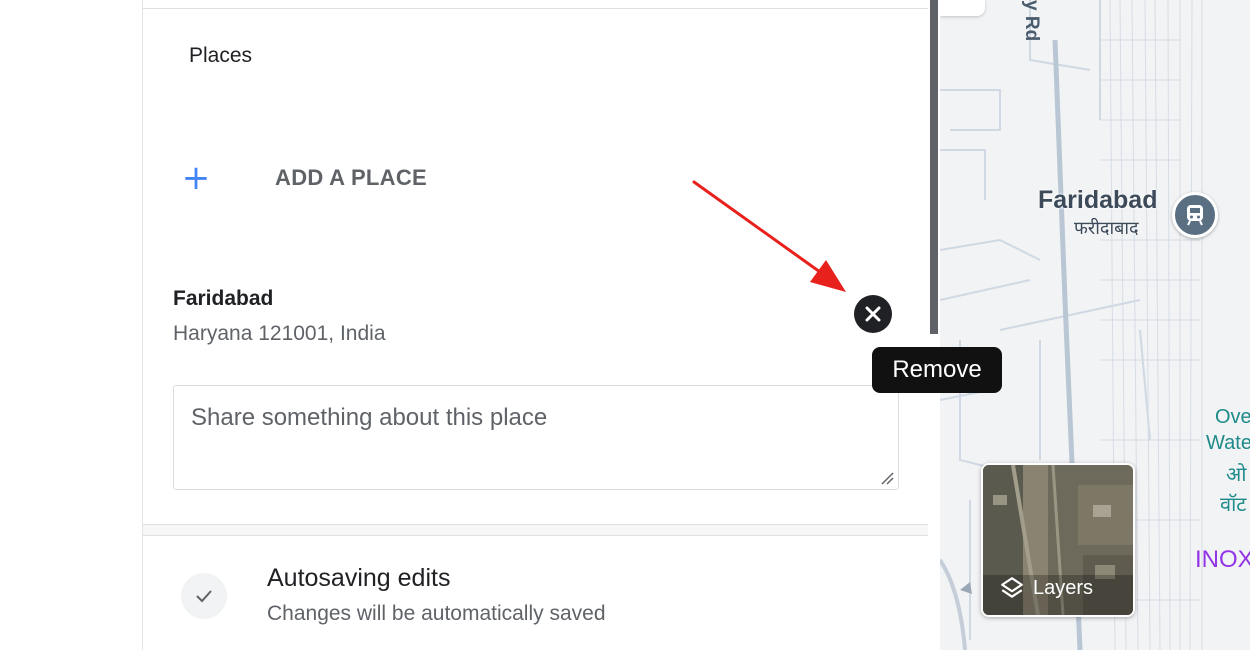  Describe the element at coordinates (1058, 540) in the screenshot. I see `layers-button: Layers` at that location.